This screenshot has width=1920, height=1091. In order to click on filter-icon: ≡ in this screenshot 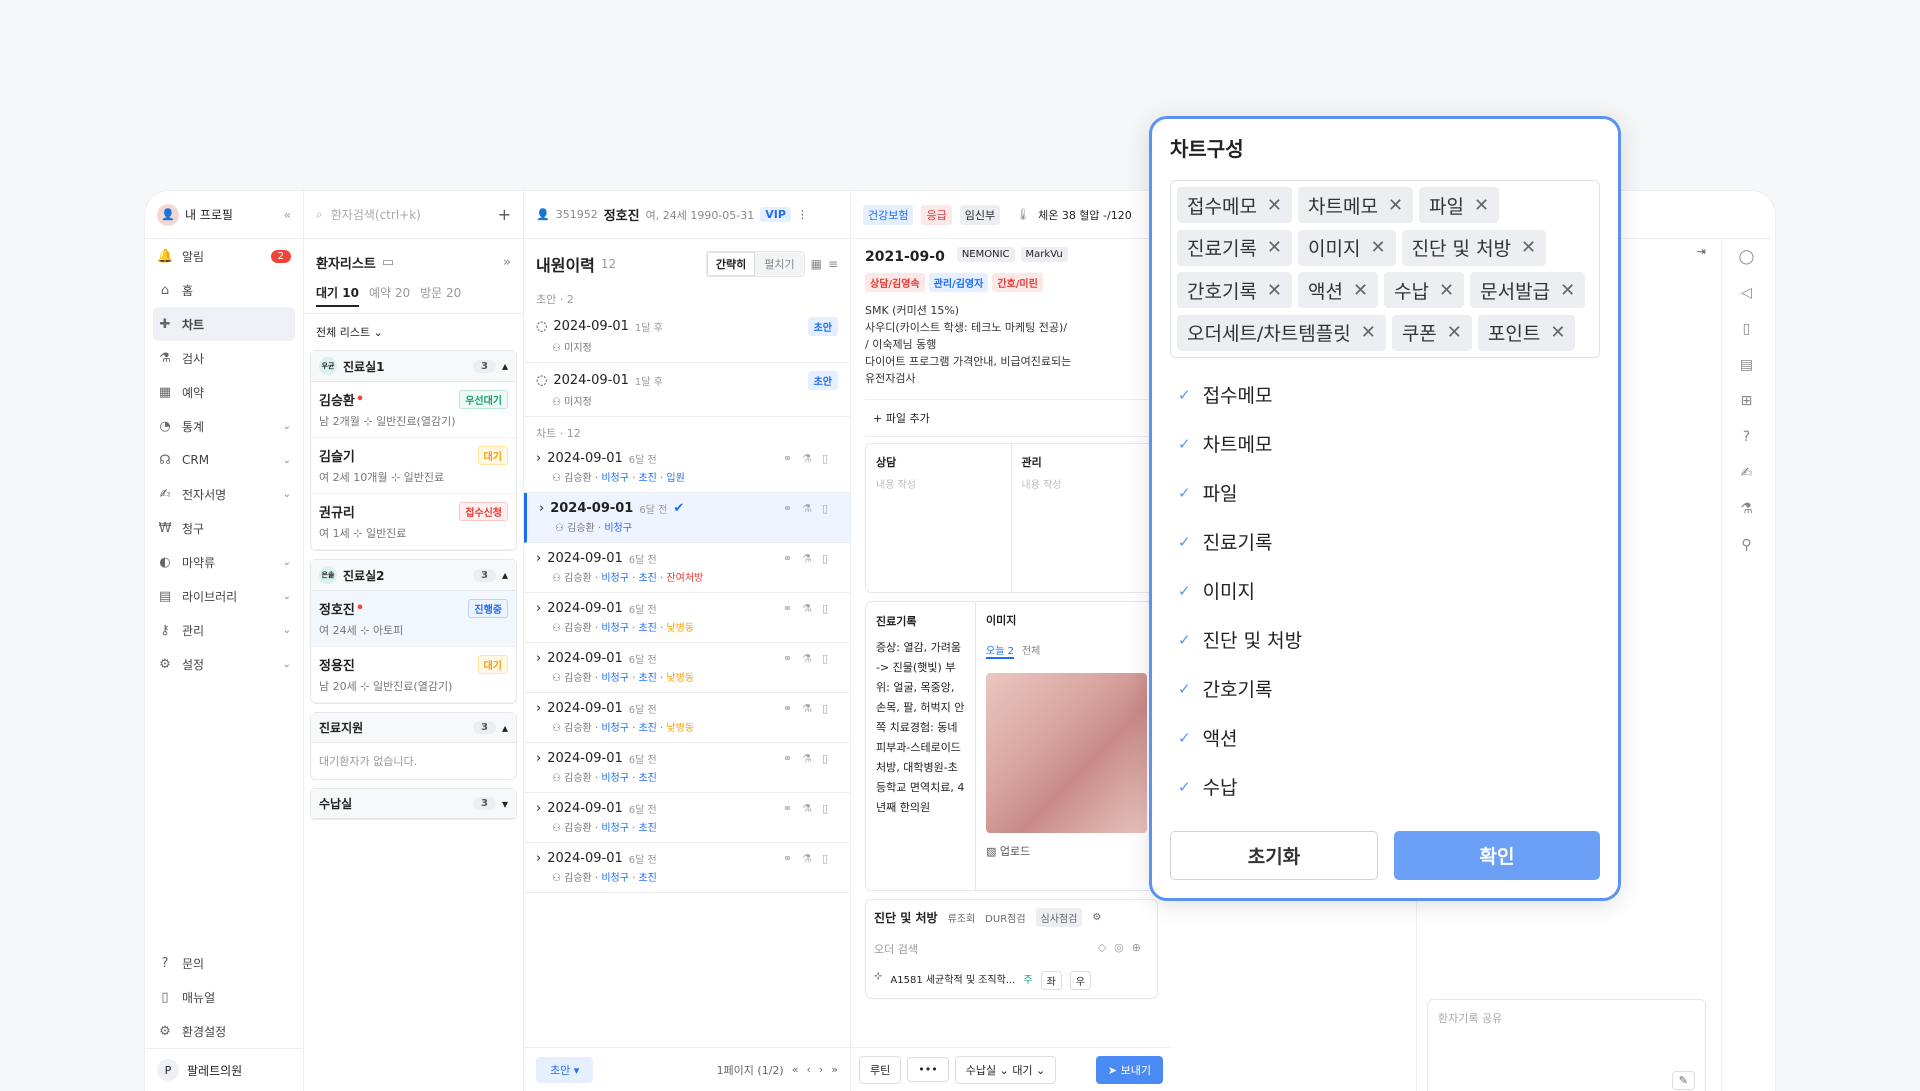, I will do `click(833, 264)`.